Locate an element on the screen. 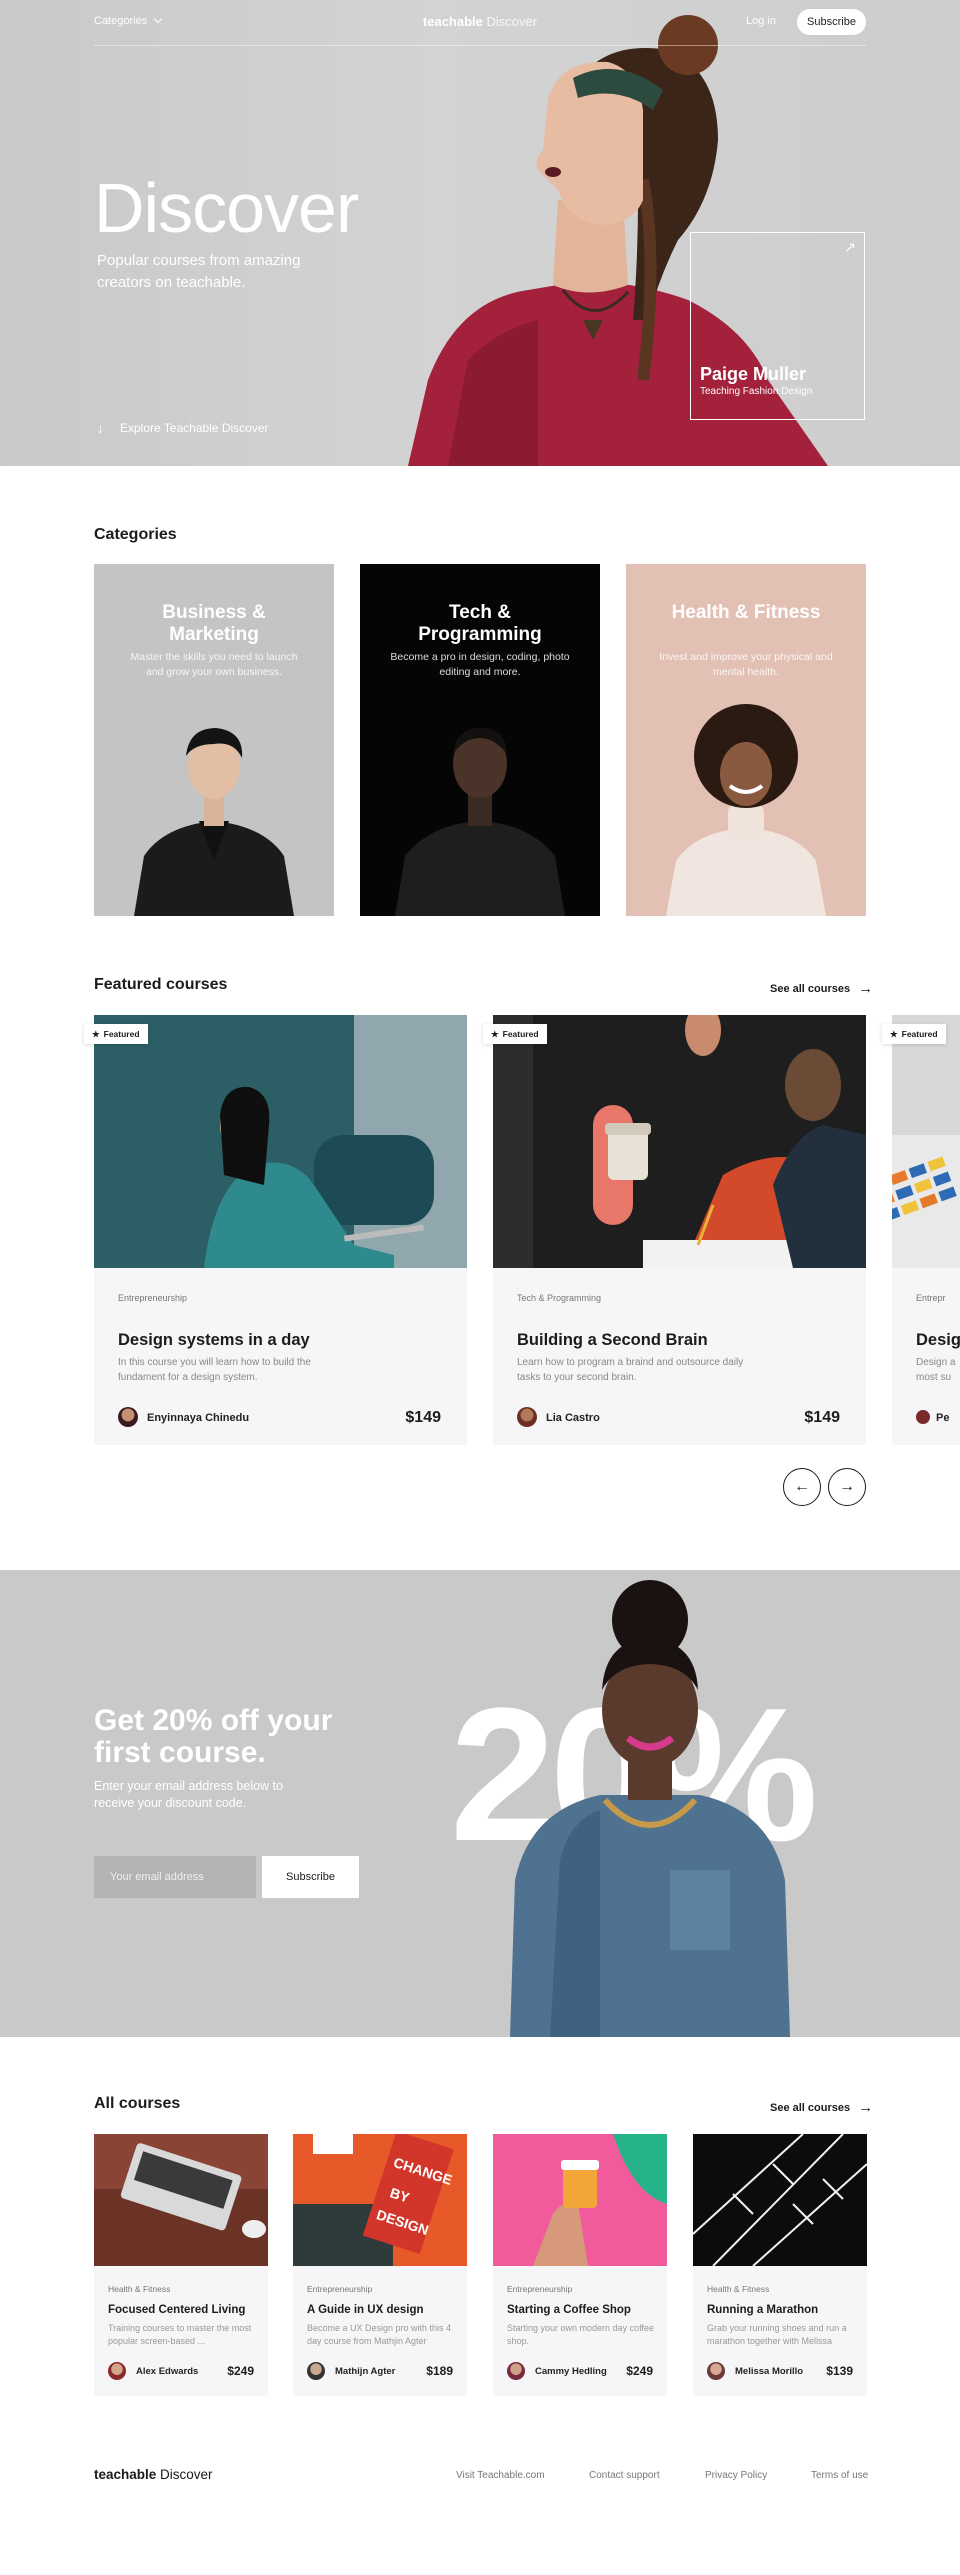 The width and height of the screenshot is (960, 2575). author-name: Lia Castro is located at coordinates (573, 1418).